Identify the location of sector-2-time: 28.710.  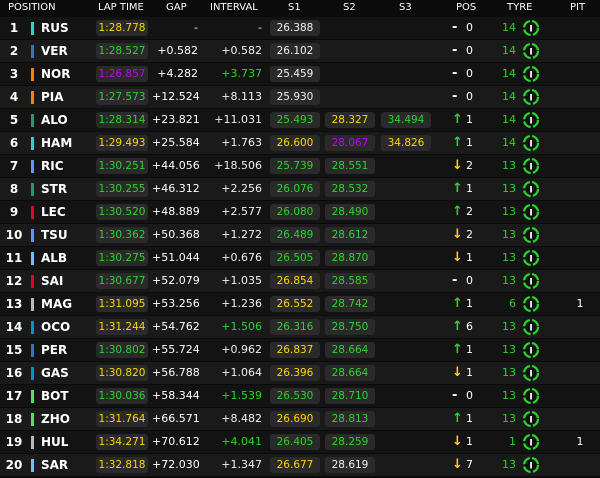
(350, 396).